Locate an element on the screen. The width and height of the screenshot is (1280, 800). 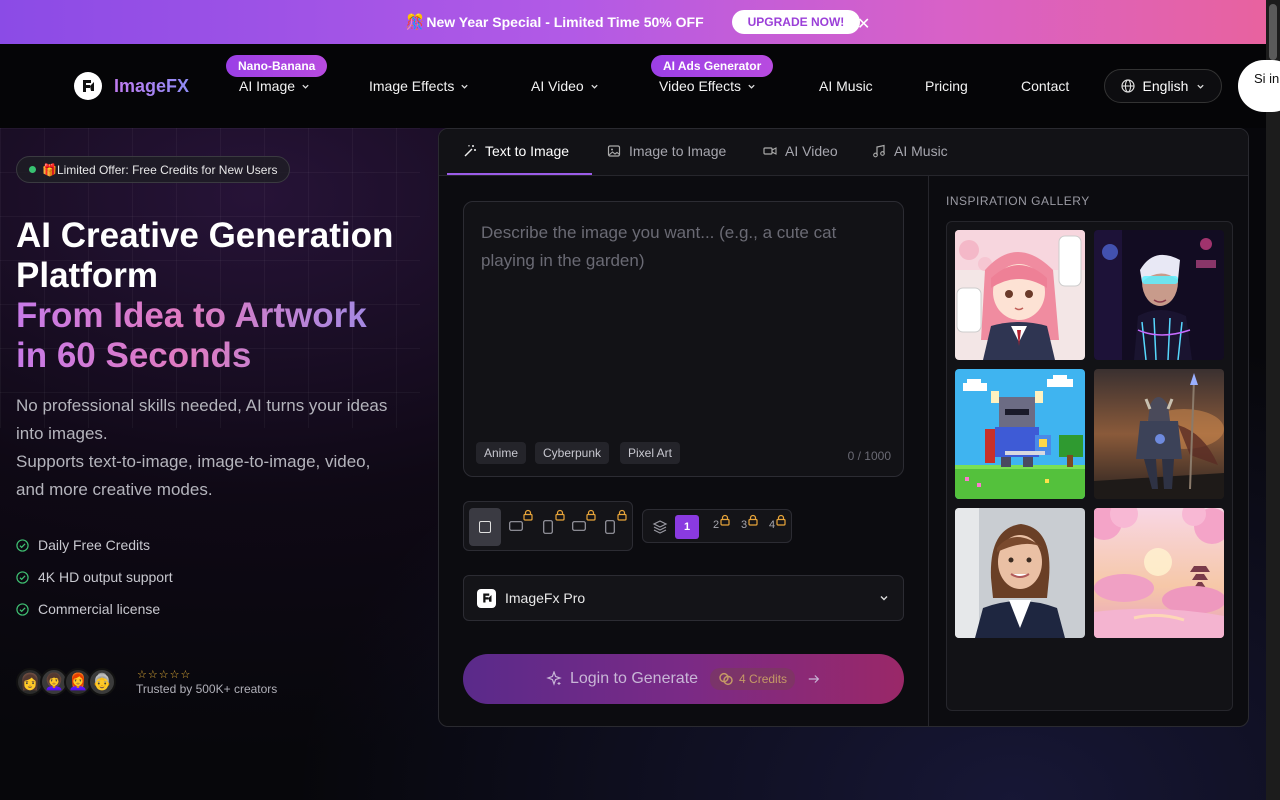
inspiration-gallery is located at coordinates (1089, 466).